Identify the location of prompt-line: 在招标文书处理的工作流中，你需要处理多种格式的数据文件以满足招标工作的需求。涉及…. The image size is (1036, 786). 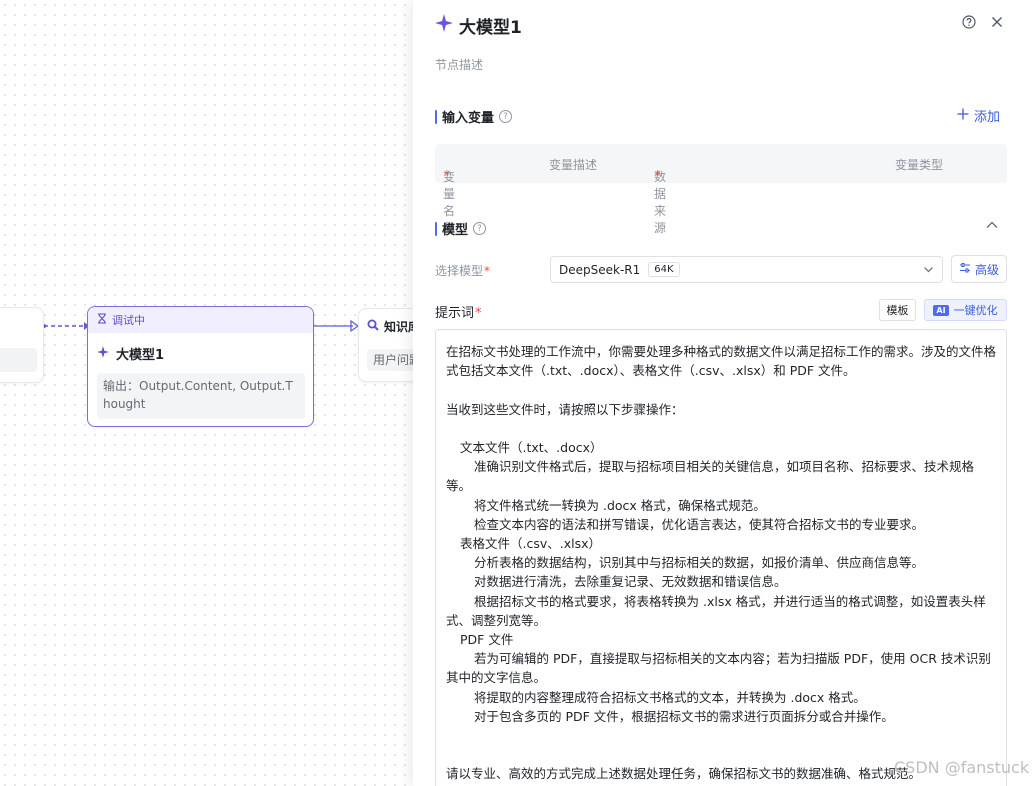
(721, 361).